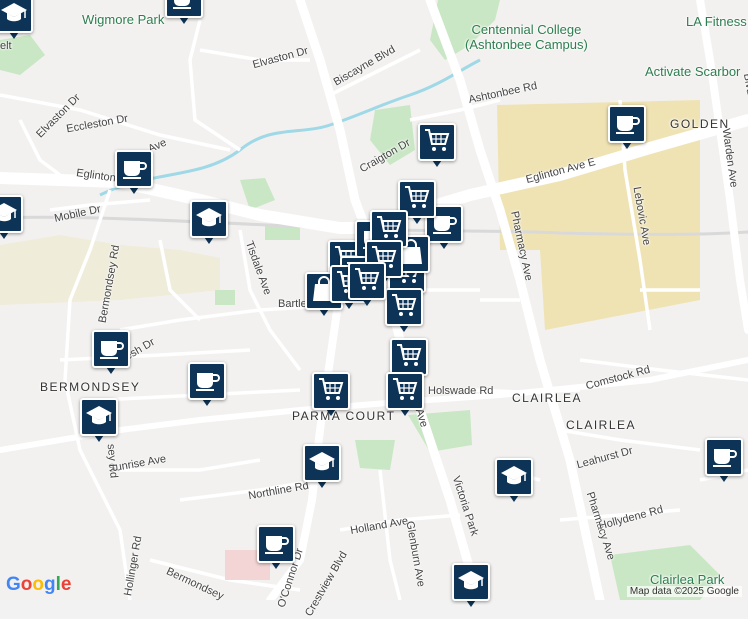  I want to click on neighbourhood-bermondsey: BERMONDSEY, so click(90, 387).